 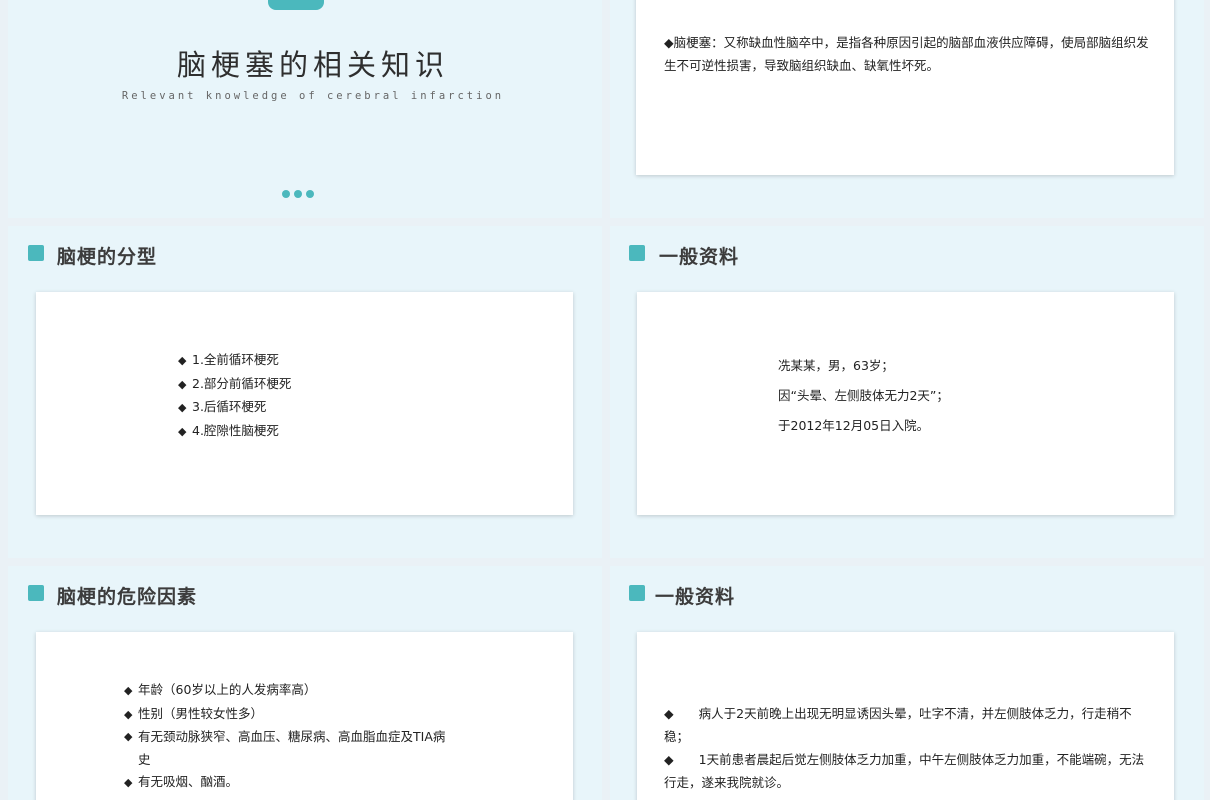 I want to click on classification-list: ◆ 1.全前循环梗死 ◆ 2.部分前循环梗死 ◆ 3.后循环梗死 ◆ 4.腔隙性脑梗死, so click(x=234, y=396).